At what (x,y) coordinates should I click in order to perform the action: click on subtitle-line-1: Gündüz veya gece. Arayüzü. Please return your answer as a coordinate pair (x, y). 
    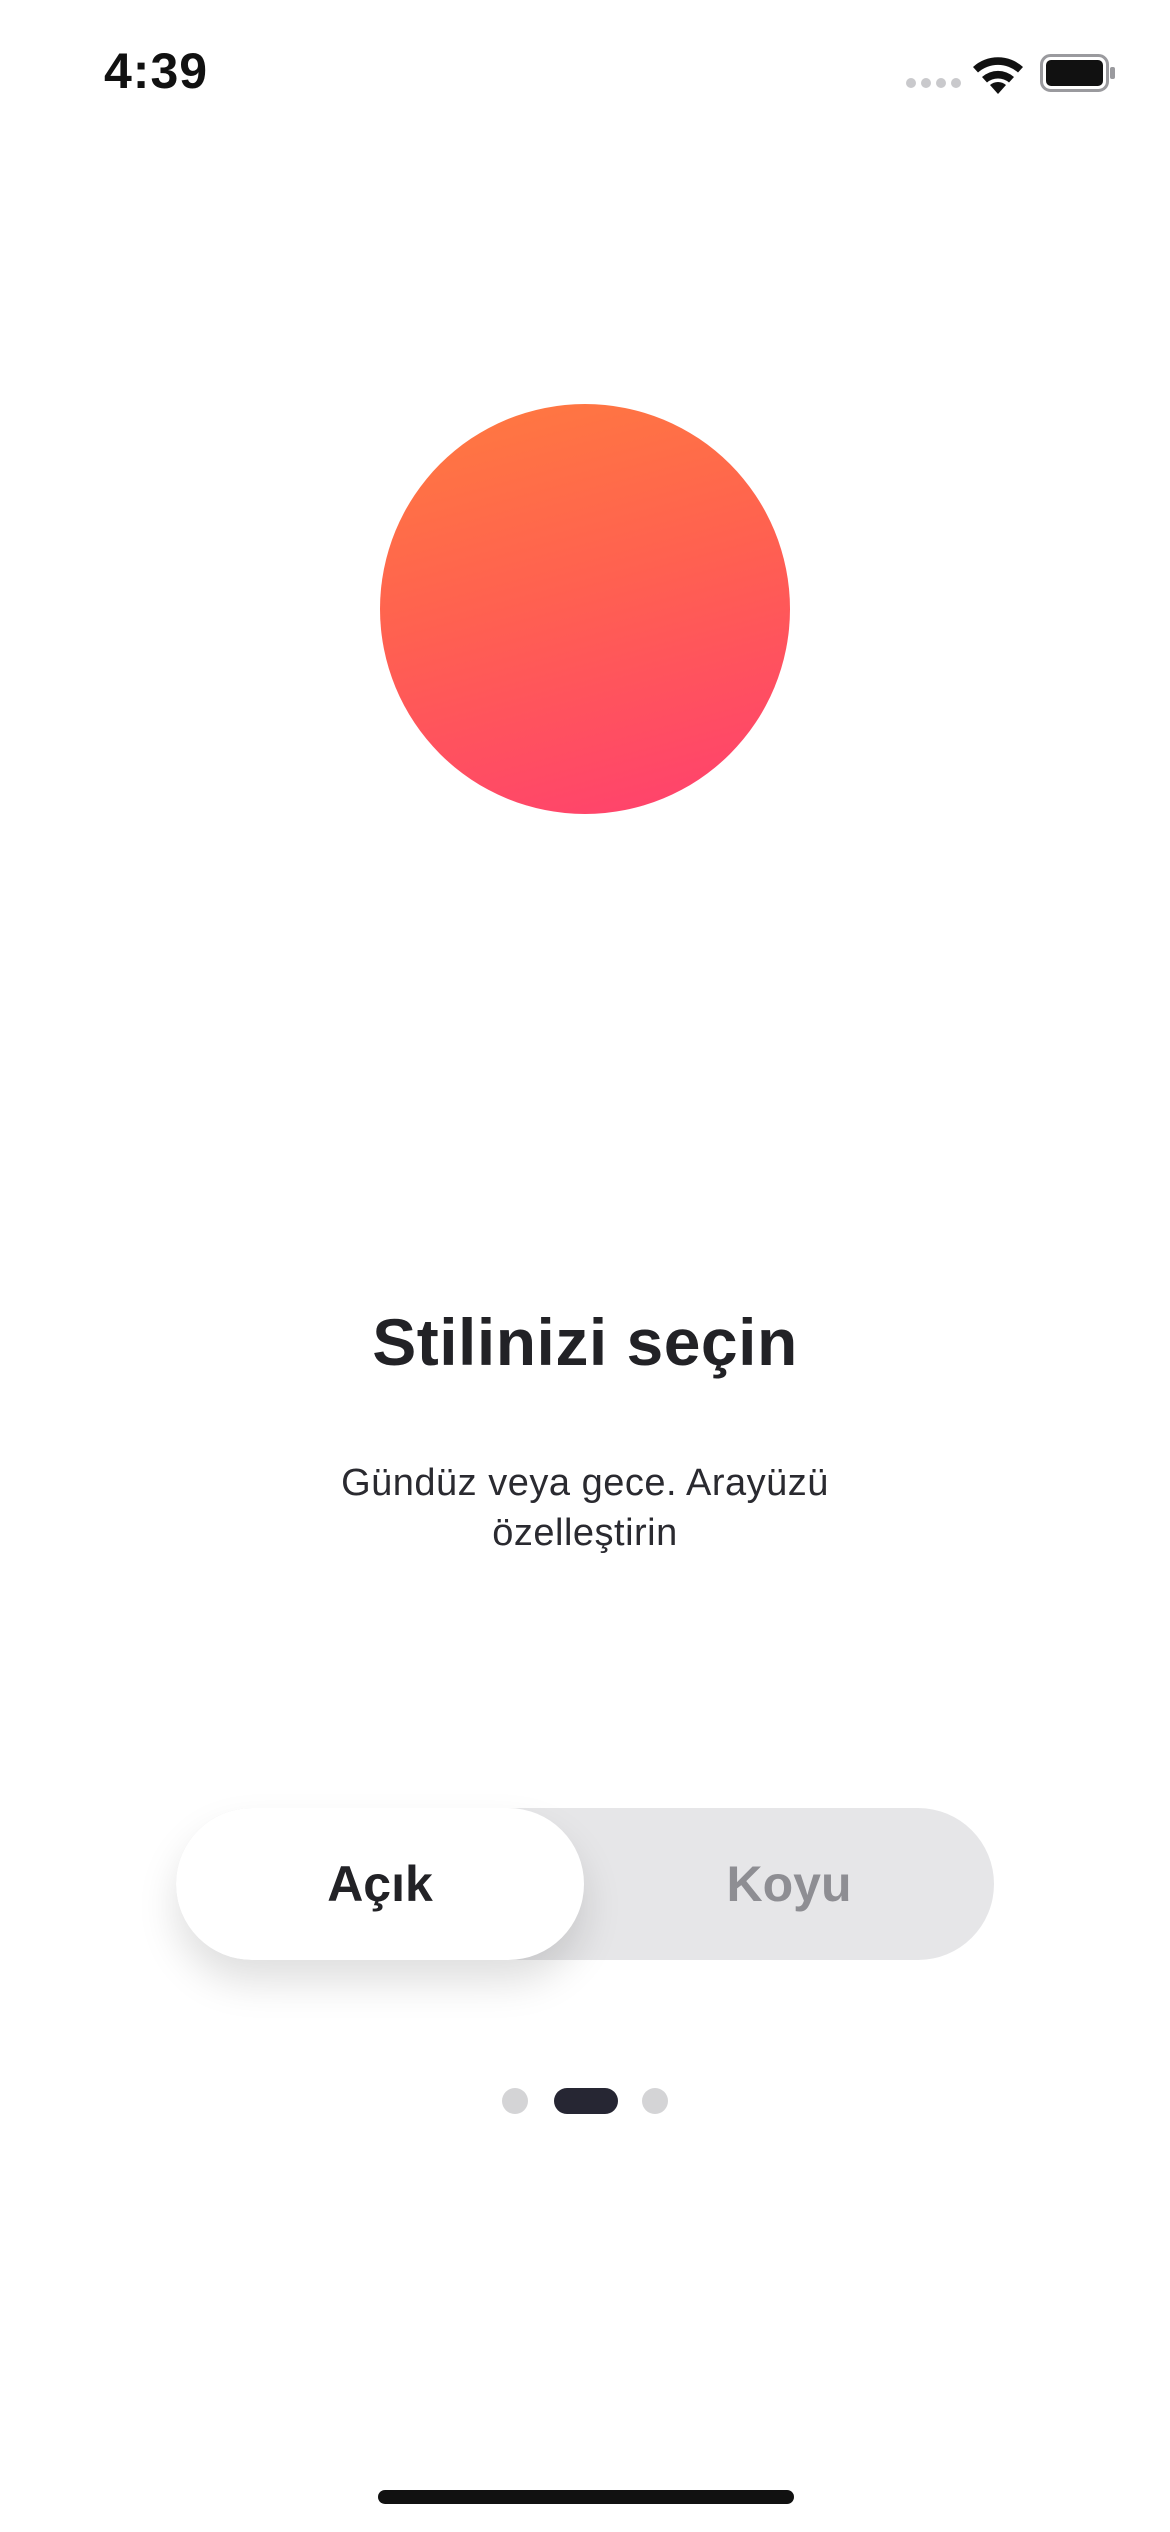
    Looking at the image, I should click on (585, 1483).